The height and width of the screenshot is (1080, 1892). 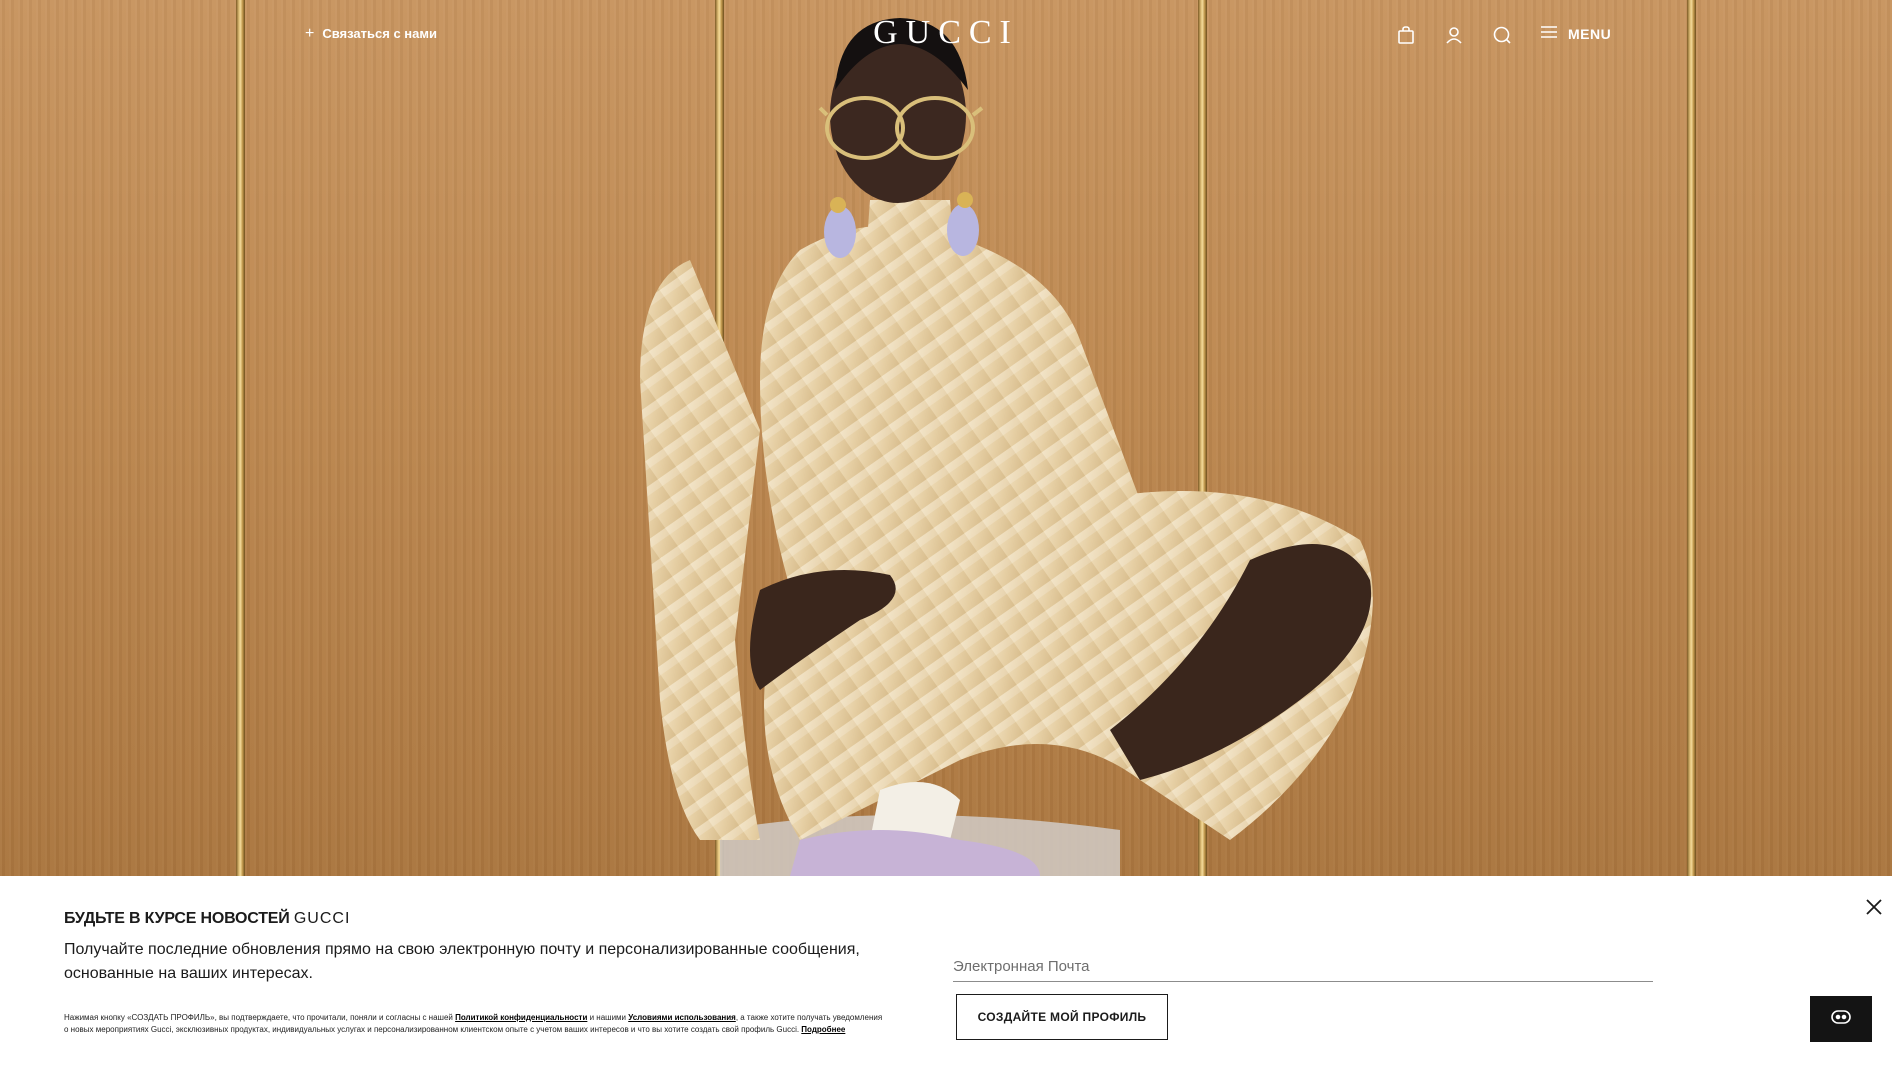 What do you see at coordinates (823, 1029) in the screenshot?
I see `learn-more-link: Подробнее` at bounding box center [823, 1029].